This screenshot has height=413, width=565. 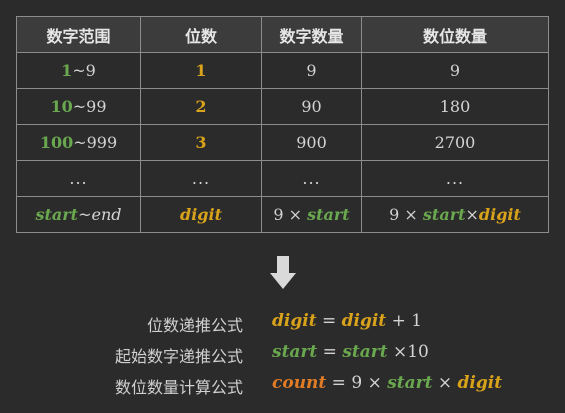 I want to click on total-cell: 180, so click(x=455, y=106).